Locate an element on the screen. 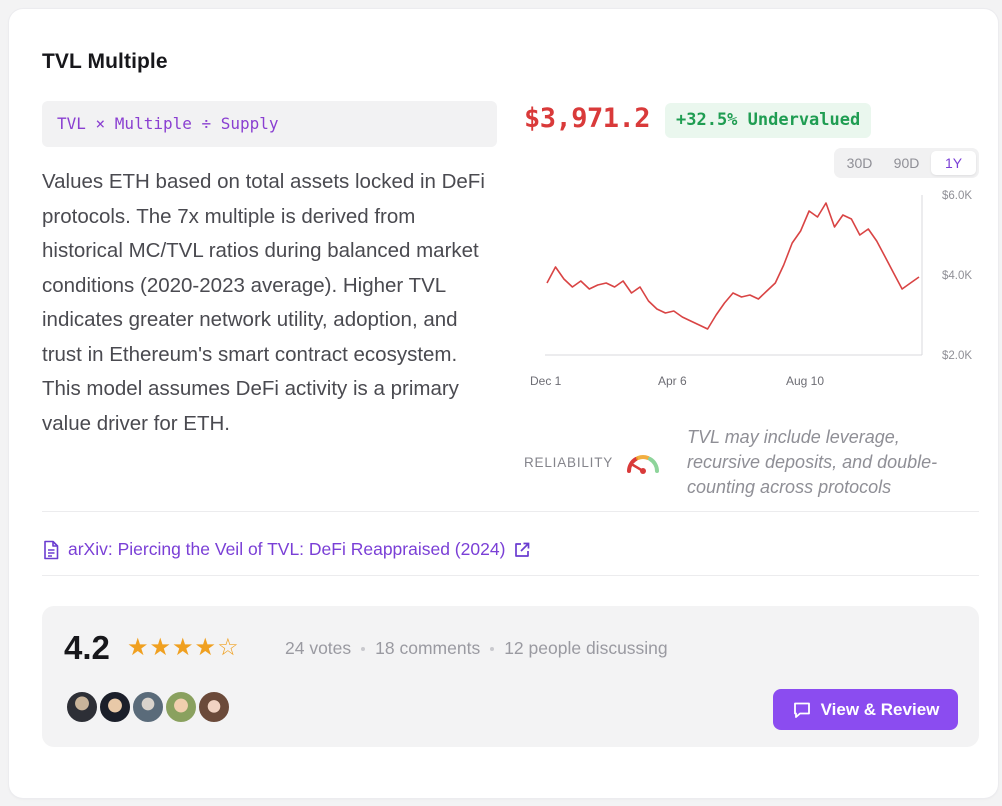 This screenshot has width=1002, height=806. valuation-badge: +32.5% Undervalued is located at coordinates (768, 120).